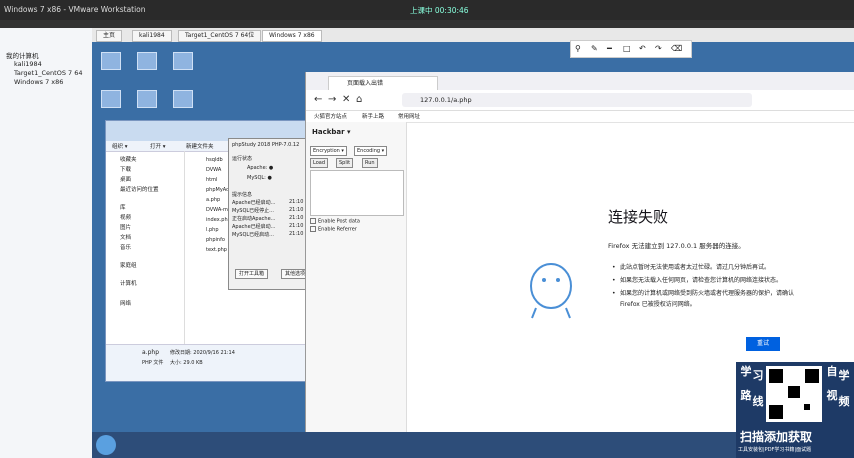 This screenshot has height=458, width=854. Describe the element at coordinates (216, 250) in the screenshot. I see `file-item: text.php` at that location.